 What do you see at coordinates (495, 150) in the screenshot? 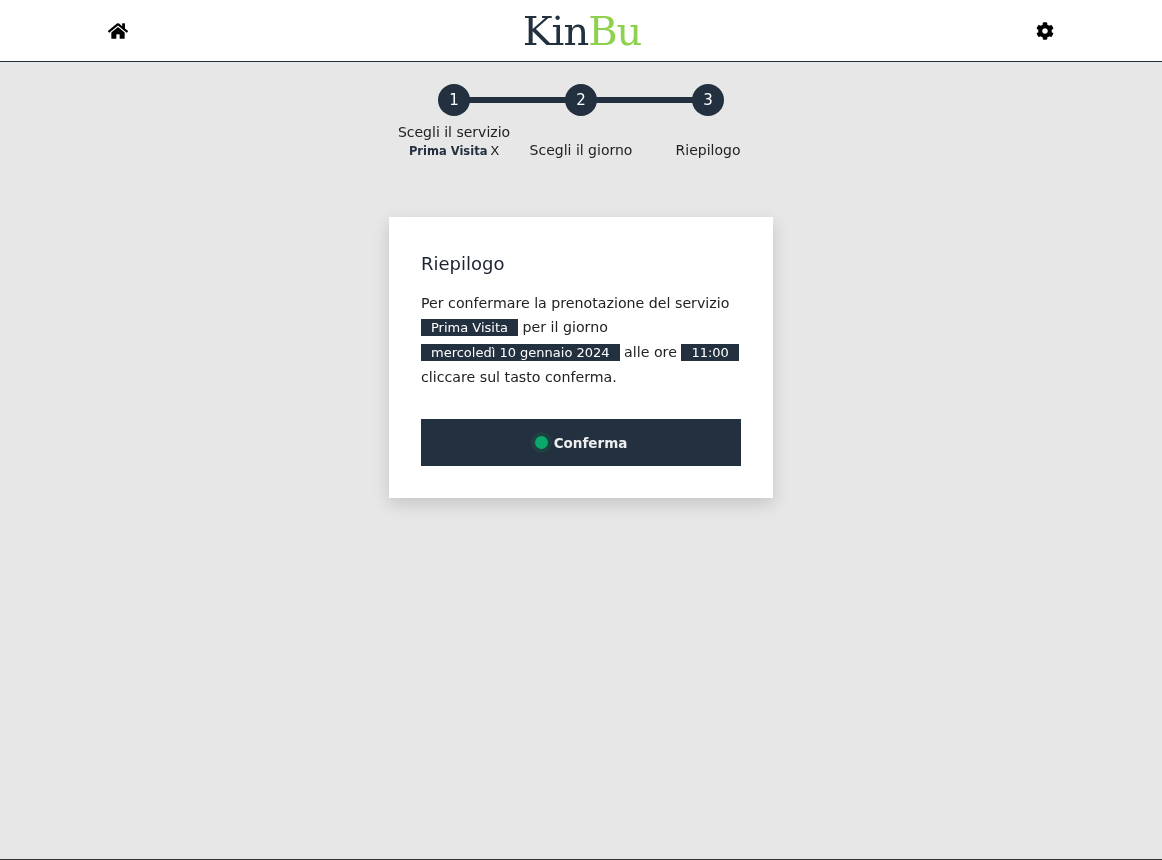
I see `remove-button: X` at bounding box center [495, 150].